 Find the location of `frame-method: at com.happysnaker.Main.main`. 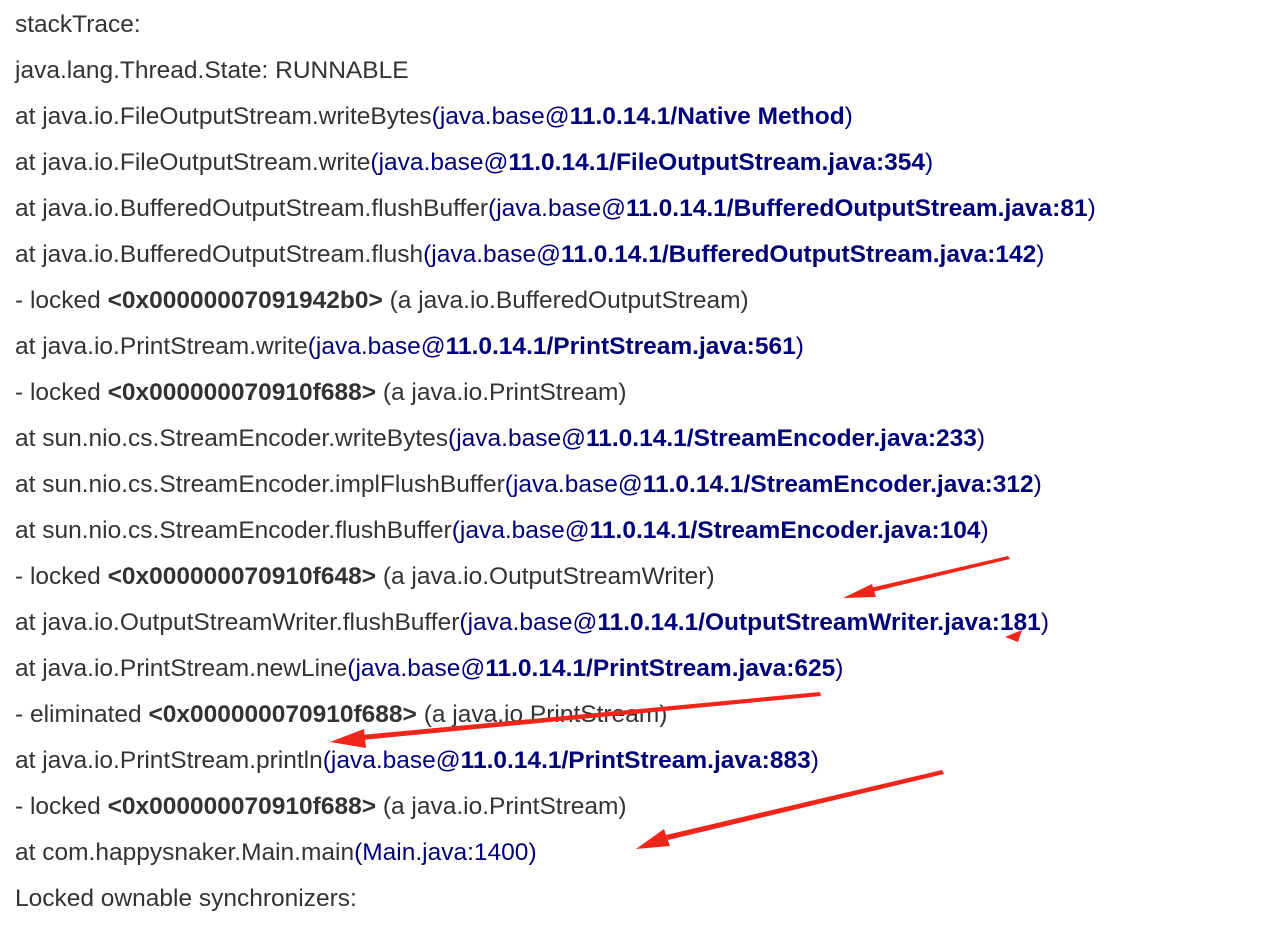

frame-method: at com.happysnaker.Main.main is located at coordinates (185, 852).